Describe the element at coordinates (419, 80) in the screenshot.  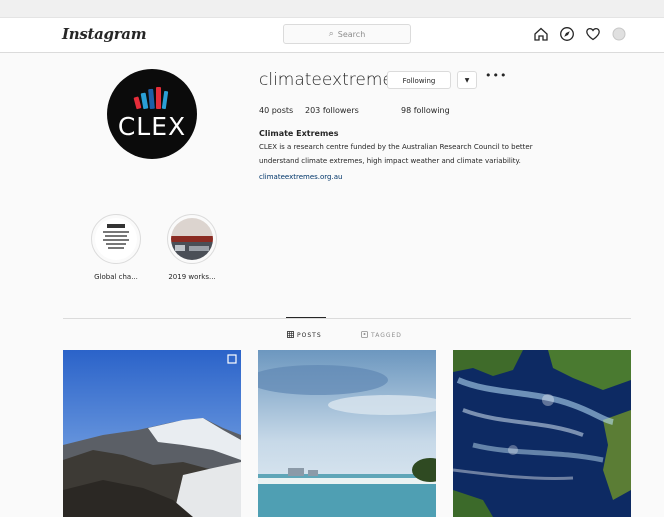
I see `following-button: Following` at that location.